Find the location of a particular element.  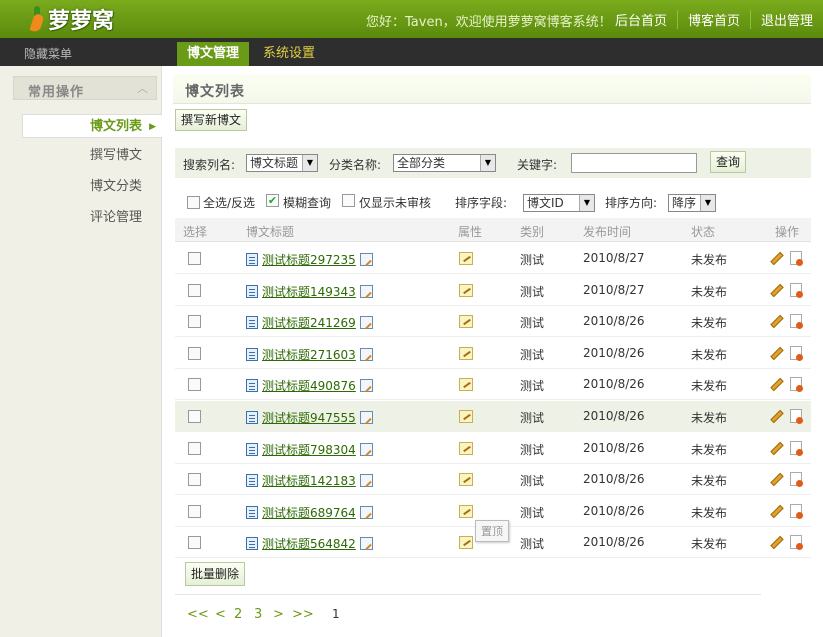

welcome-text: 您好：Taven，欢迎使用萝萝窝博客系统！ is located at coordinates (489, 22).